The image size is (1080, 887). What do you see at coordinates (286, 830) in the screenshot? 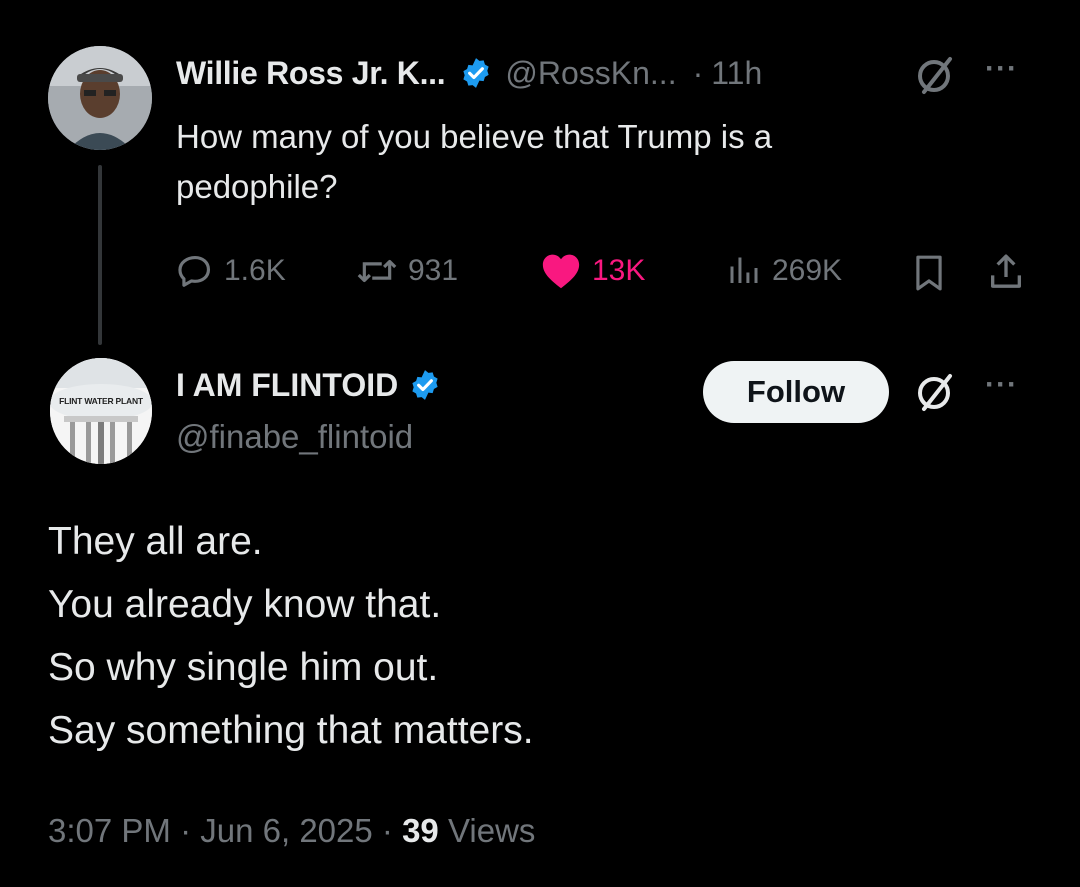
I see `tweet-date: Jun 6, 2025` at bounding box center [286, 830].